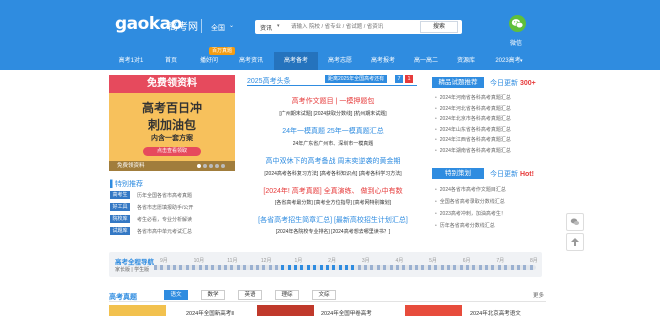  Describe the element at coordinates (296, 61) in the screenshot. I see `nav-item-prep: 高考备考` at that location.